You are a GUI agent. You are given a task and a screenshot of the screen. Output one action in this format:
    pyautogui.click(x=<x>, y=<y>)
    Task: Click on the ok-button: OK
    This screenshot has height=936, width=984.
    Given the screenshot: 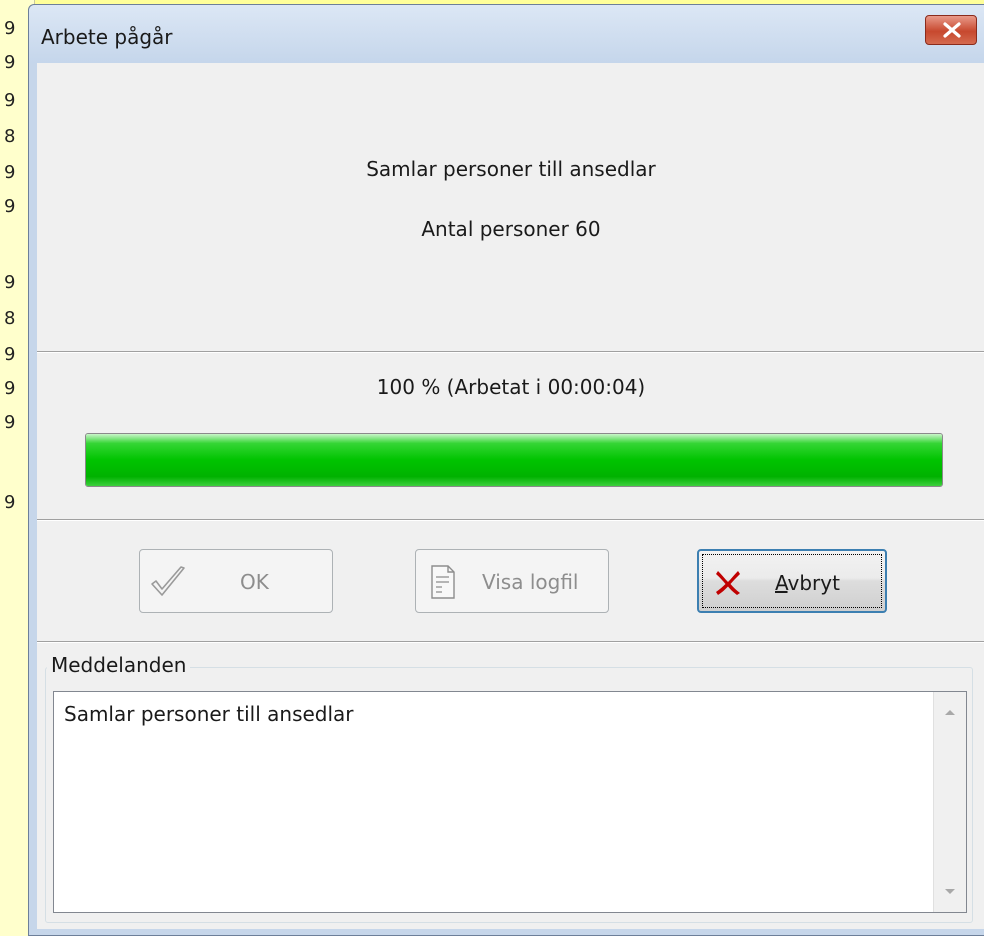 What is the action you would take?
    pyautogui.click(x=236, y=581)
    